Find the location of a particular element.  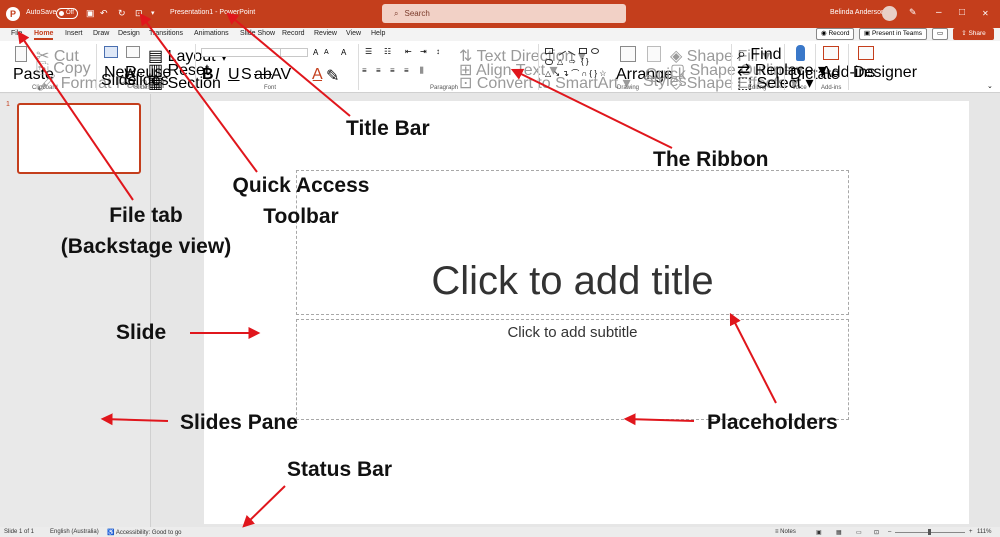

title-placeholder: Click to add title is located at coordinates (572, 242).